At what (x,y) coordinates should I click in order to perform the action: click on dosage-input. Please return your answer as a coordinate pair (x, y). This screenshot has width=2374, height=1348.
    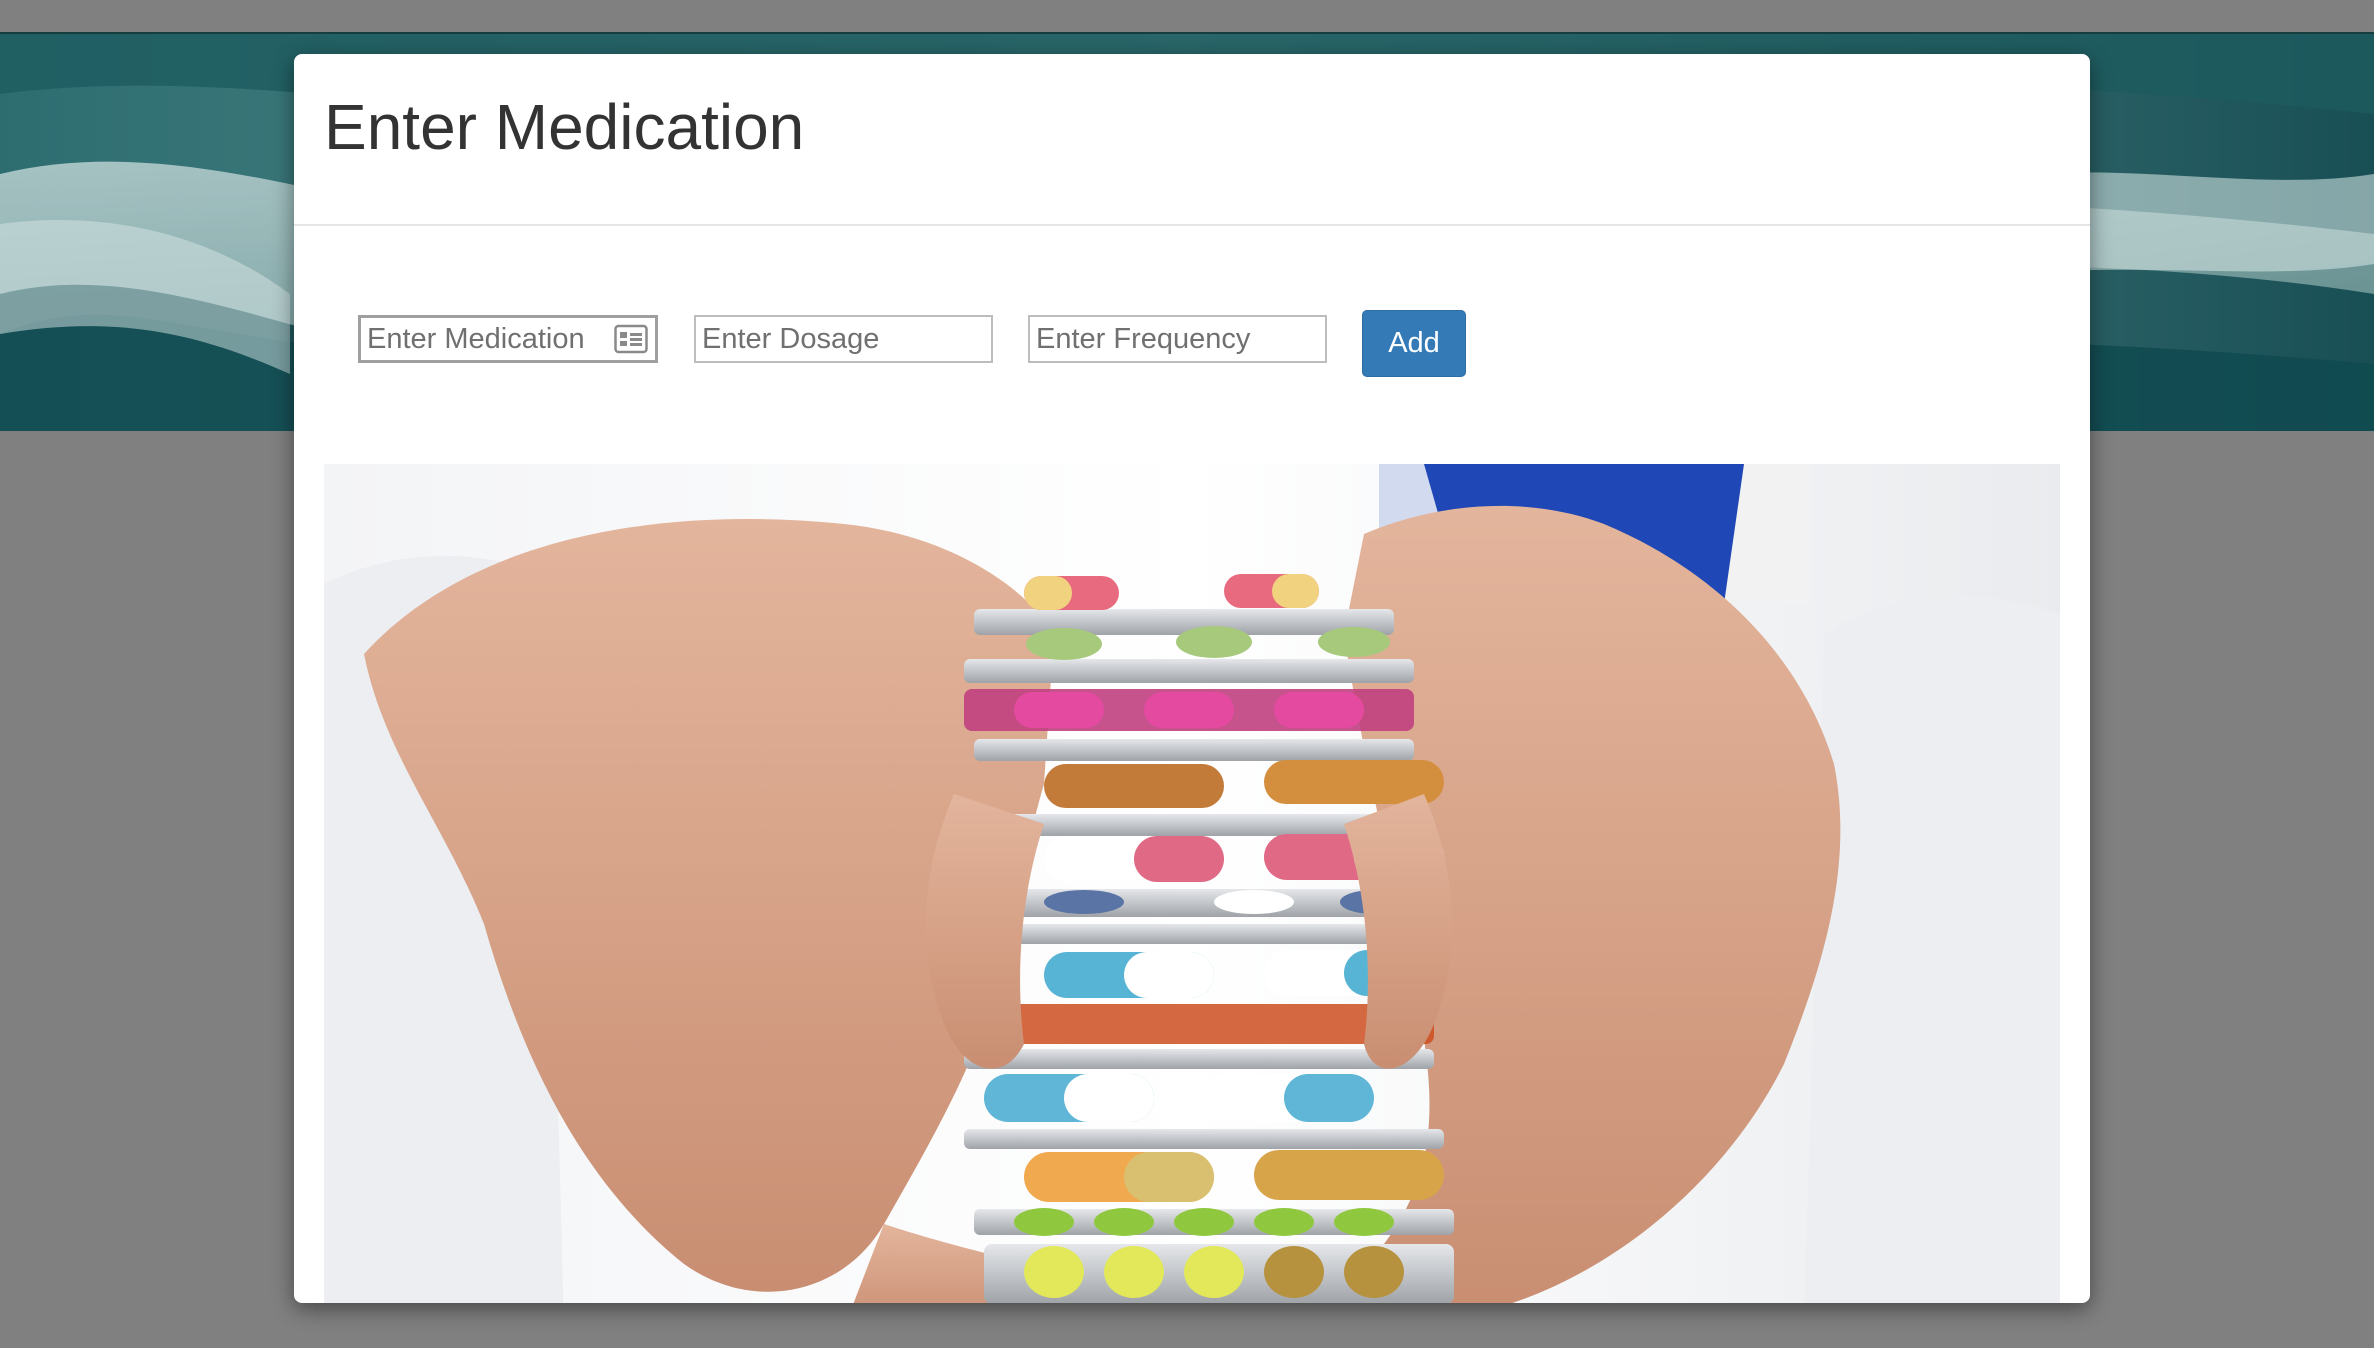
    Looking at the image, I should click on (843, 339).